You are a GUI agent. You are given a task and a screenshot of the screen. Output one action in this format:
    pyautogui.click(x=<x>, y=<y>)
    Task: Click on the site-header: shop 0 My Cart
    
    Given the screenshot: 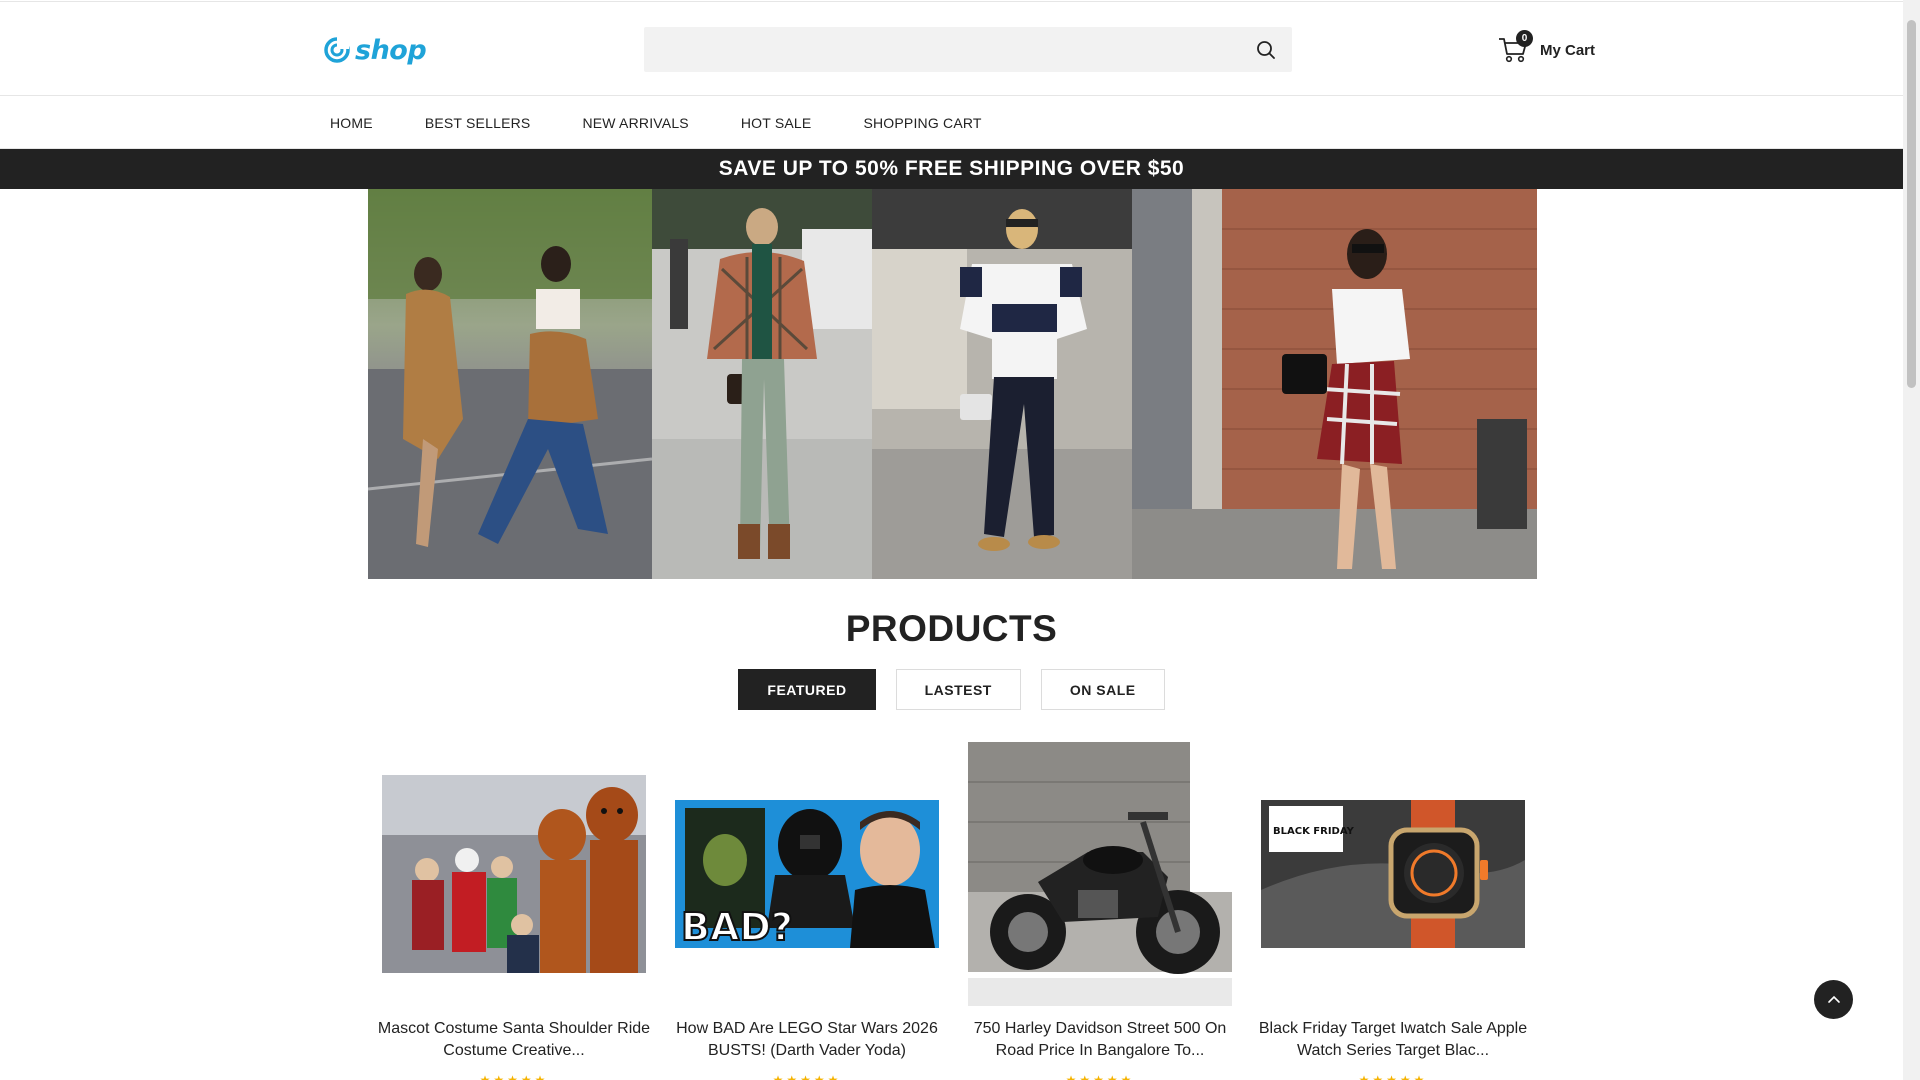 What is the action you would take?
    pyautogui.click(x=951, y=48)
    